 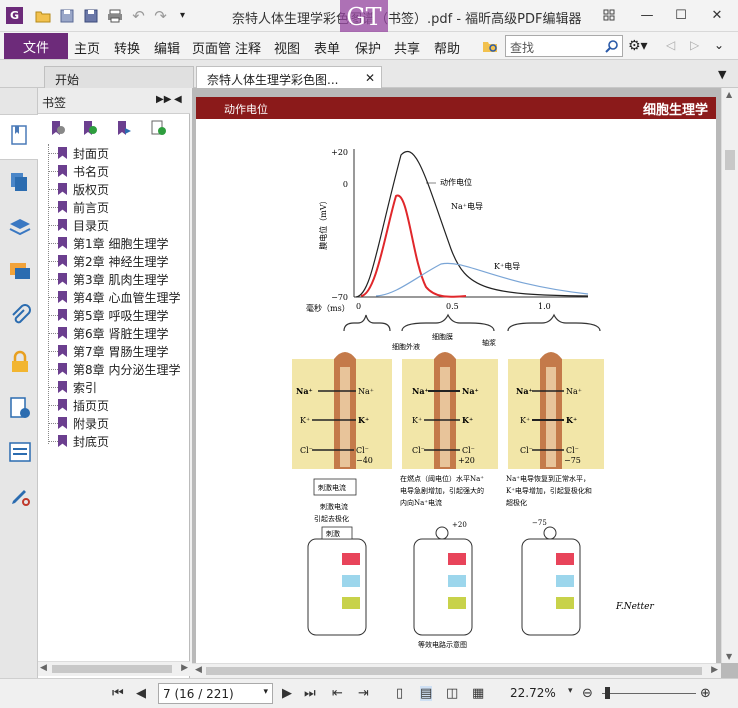 What do you see at coordinates (119, 207) in the screenshot?
I see `bookmark-item: 前言页` at bounding box center [119, 207].